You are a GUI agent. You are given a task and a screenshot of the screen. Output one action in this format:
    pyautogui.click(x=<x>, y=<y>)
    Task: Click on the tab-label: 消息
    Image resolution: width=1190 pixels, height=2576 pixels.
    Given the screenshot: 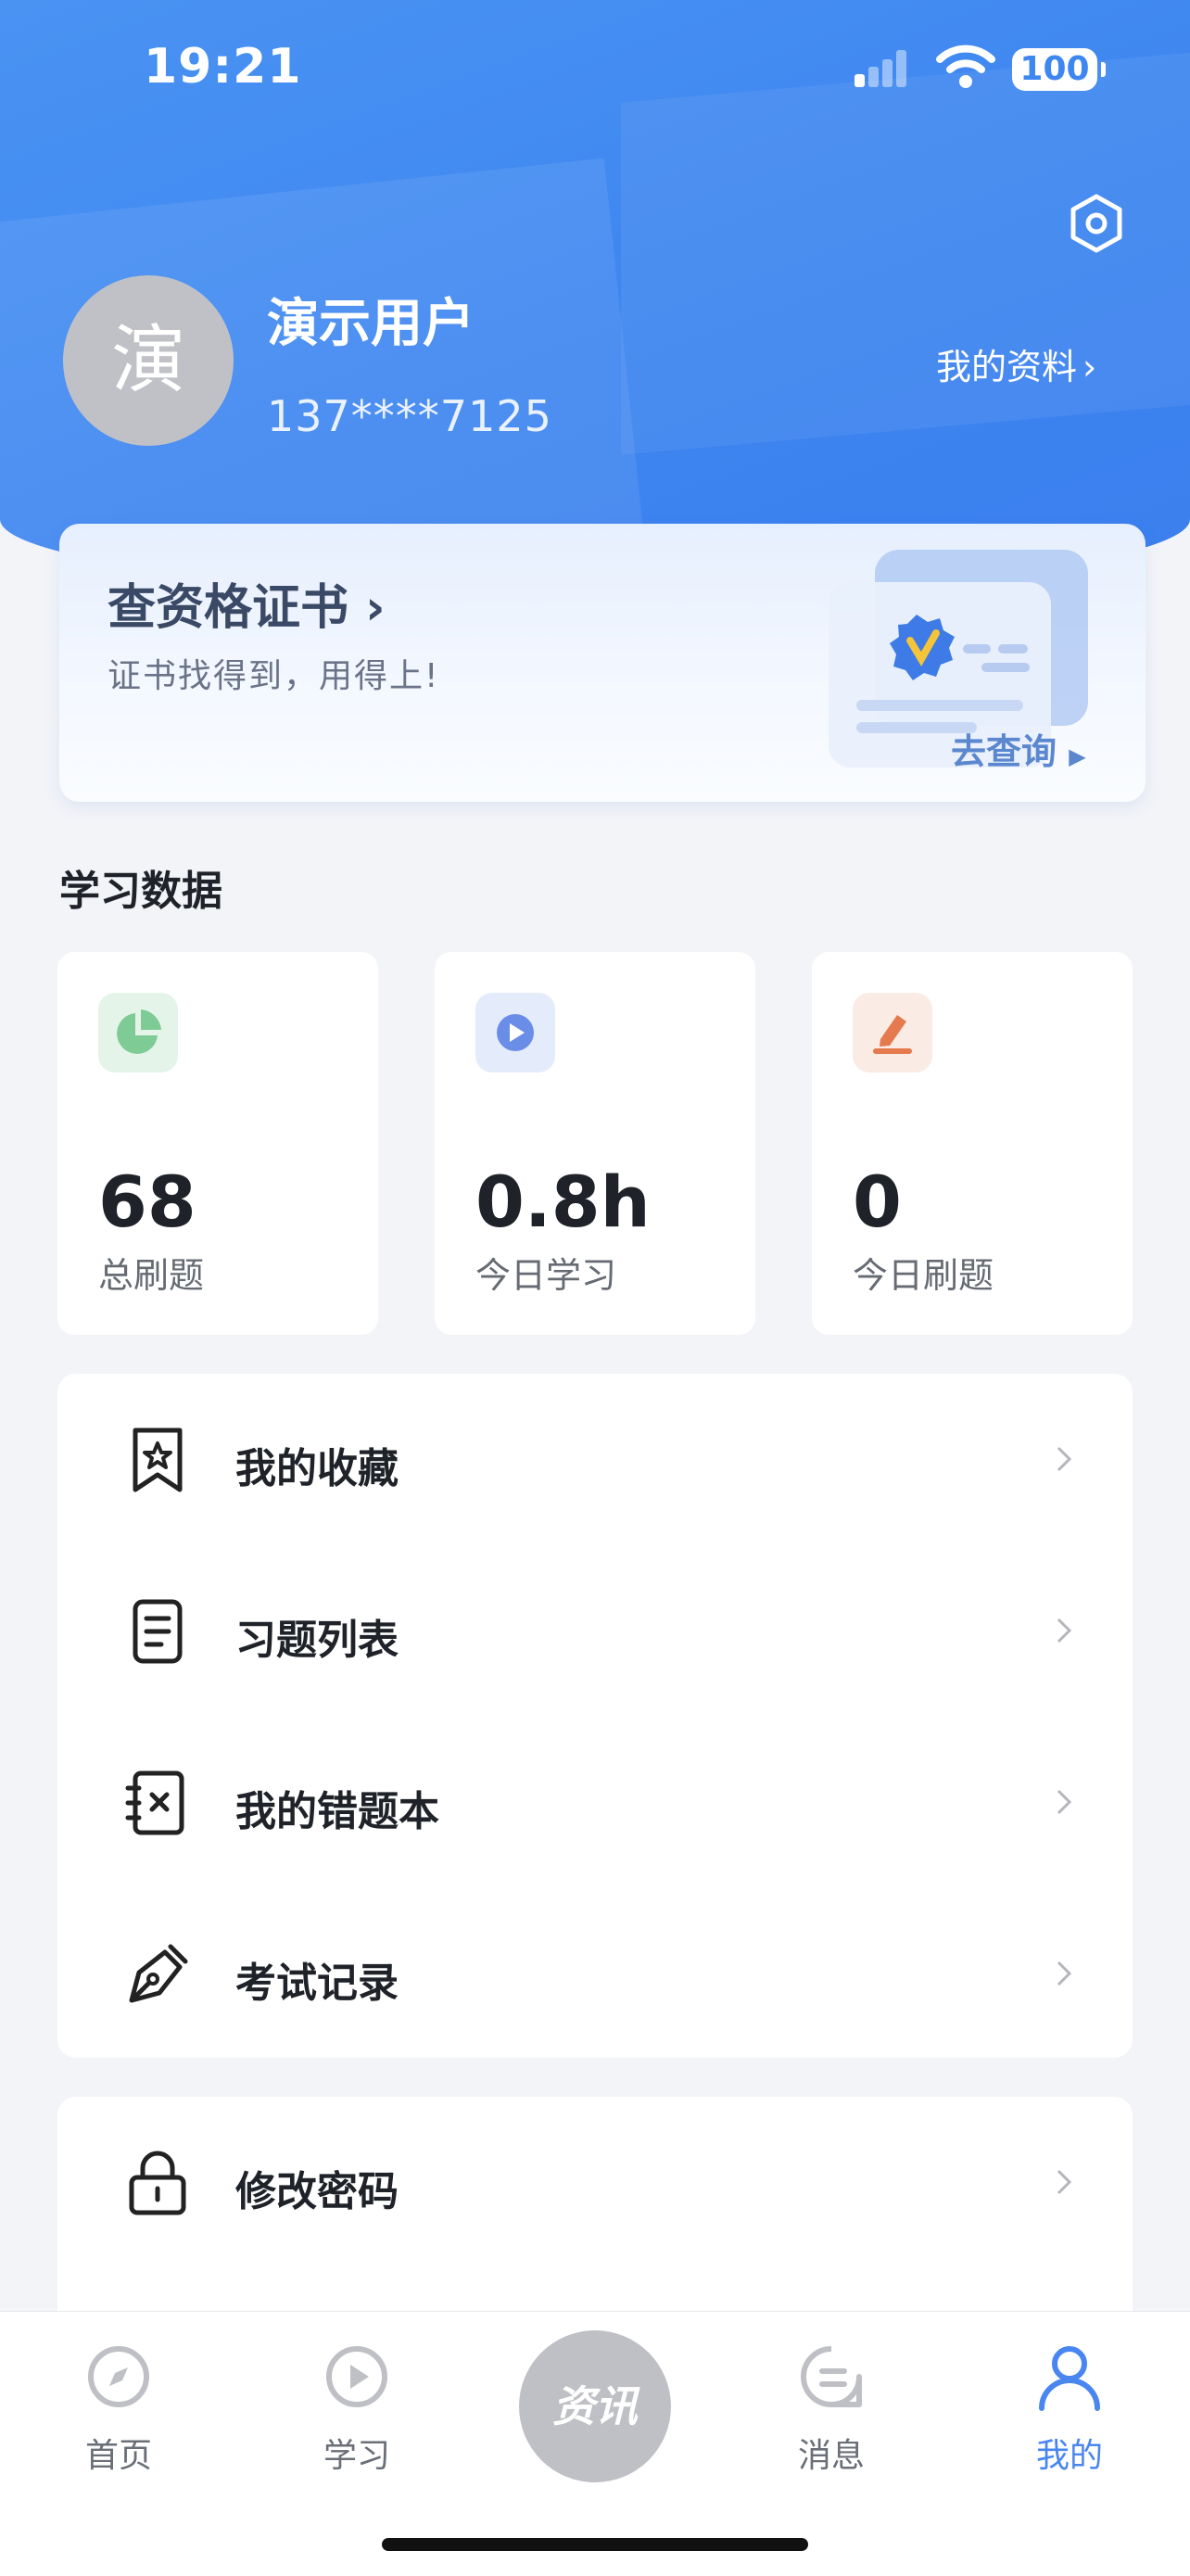 What is the action you would take?
    pyautogui.click(x=831, y=2456)
    